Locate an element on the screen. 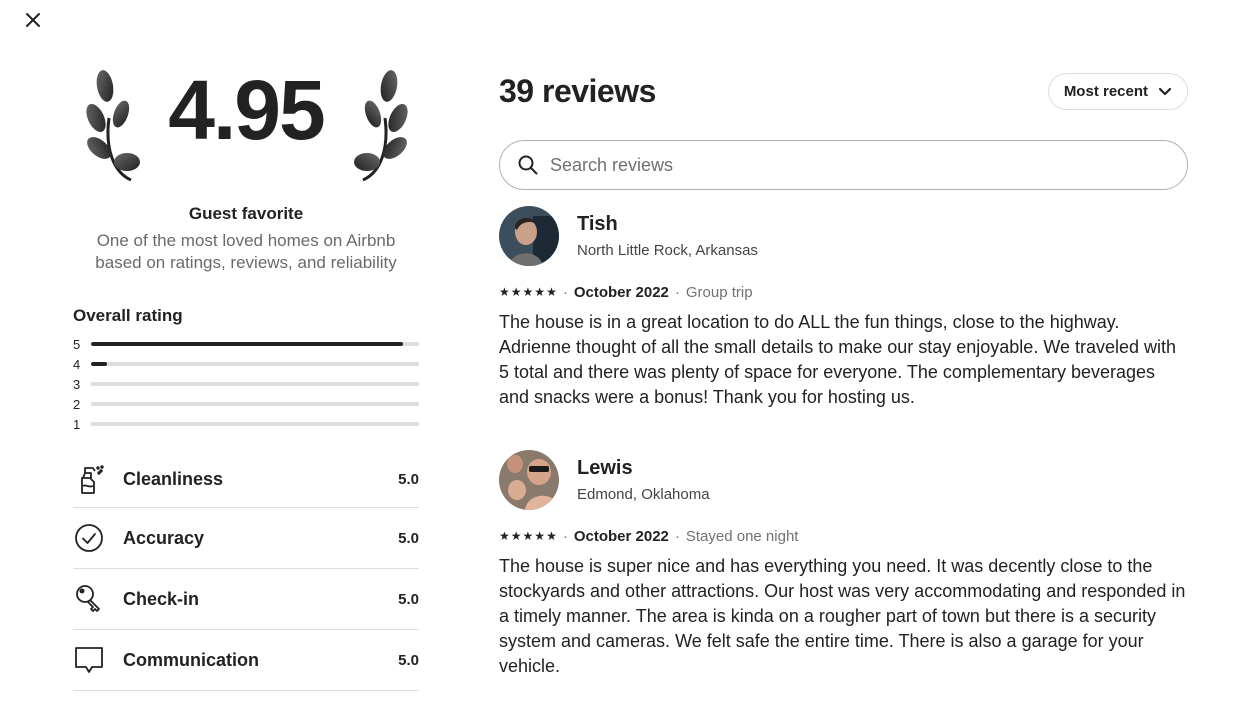 Image resolution: width=1248 pixels, height=703 pixels. distribution-row: 3 is located at coordinates (246, 384).